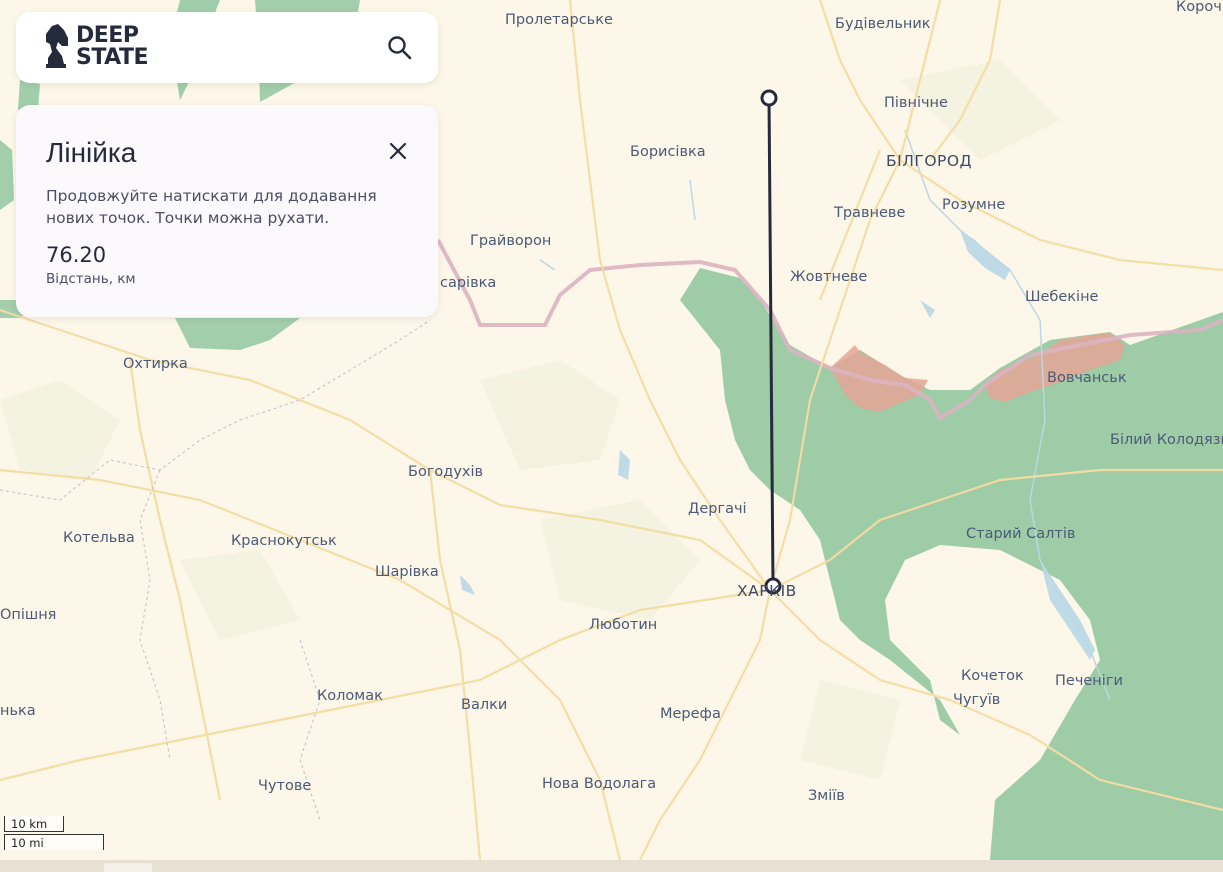 The image size is (1223, 872). What do you see at coordinates (468, 283) in the screenshot?
I see `label-sarivka: сарівка` at bounding box center [468, 283].